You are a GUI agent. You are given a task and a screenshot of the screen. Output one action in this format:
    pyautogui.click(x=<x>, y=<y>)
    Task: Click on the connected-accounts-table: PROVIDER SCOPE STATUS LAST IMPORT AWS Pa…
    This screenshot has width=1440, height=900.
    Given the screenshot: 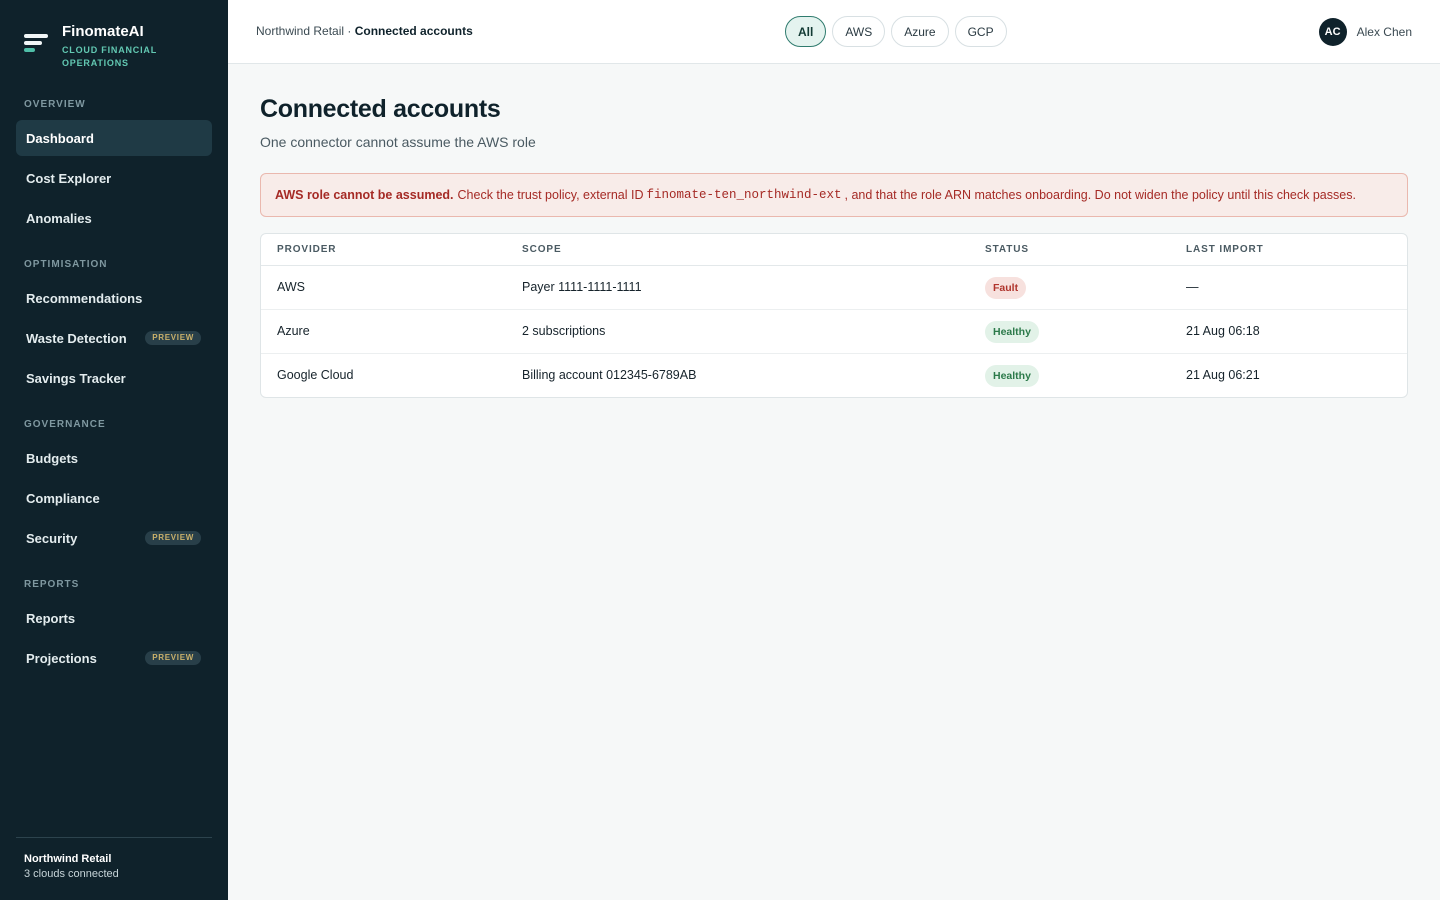 What is the action you would take?
    pyautogui.click(x=834, y=315)
    